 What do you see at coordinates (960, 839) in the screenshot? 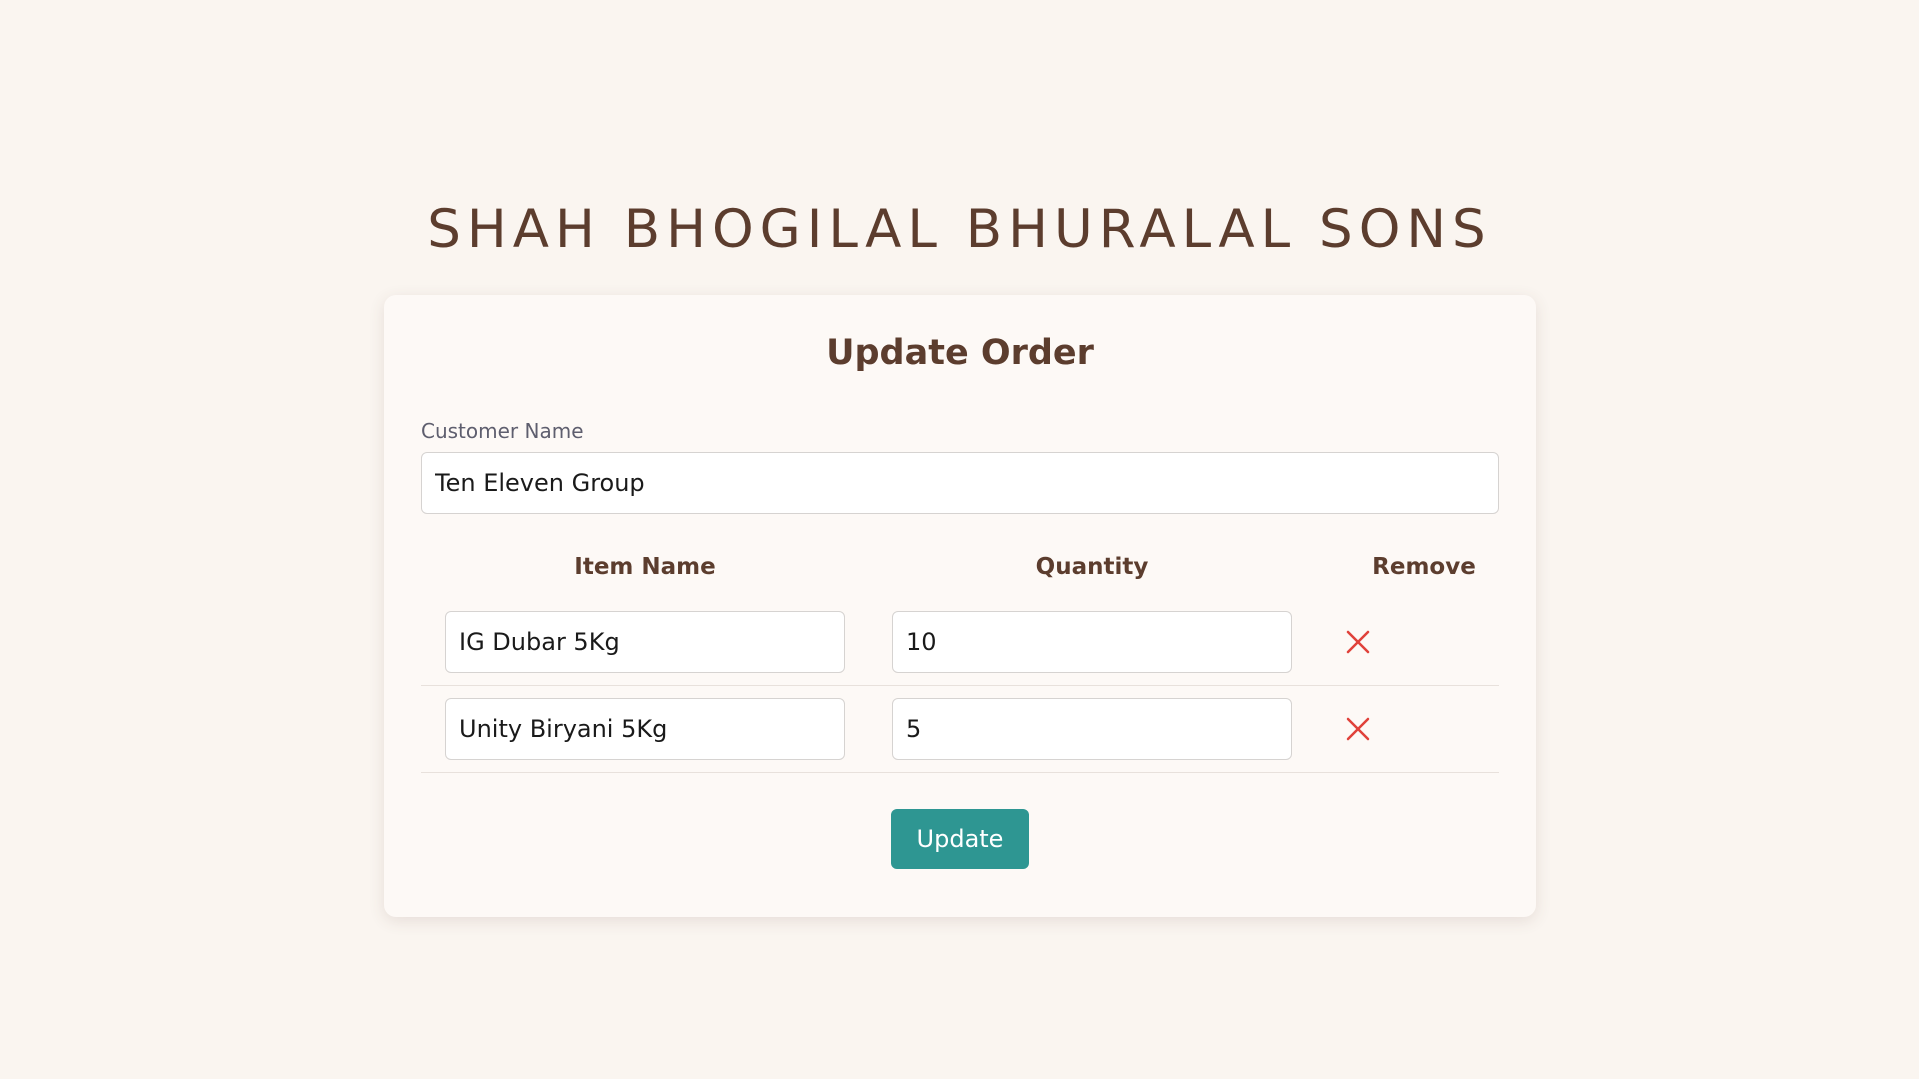
I see `update-button: Update` at bounding box center [960, 839].